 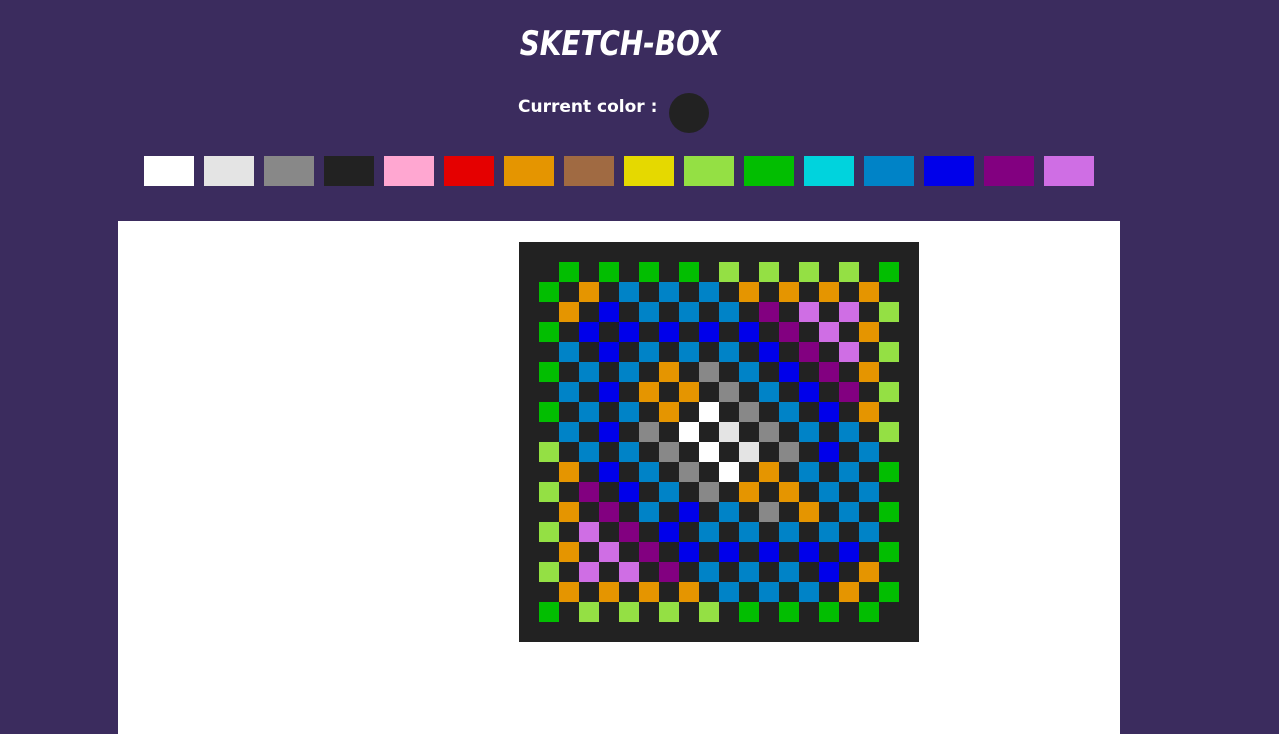 What do you see at coordinates (829, 171) in the screenshot?
I see `palette-swatch-cyan` at bounding box center [829, 171].